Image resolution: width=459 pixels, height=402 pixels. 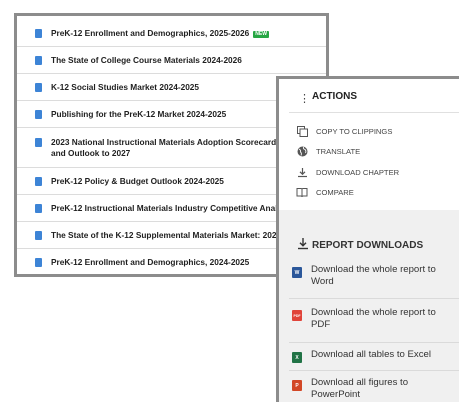 I want to click on download-label: Download the whole report to PDF, so click(x=381, y=319).